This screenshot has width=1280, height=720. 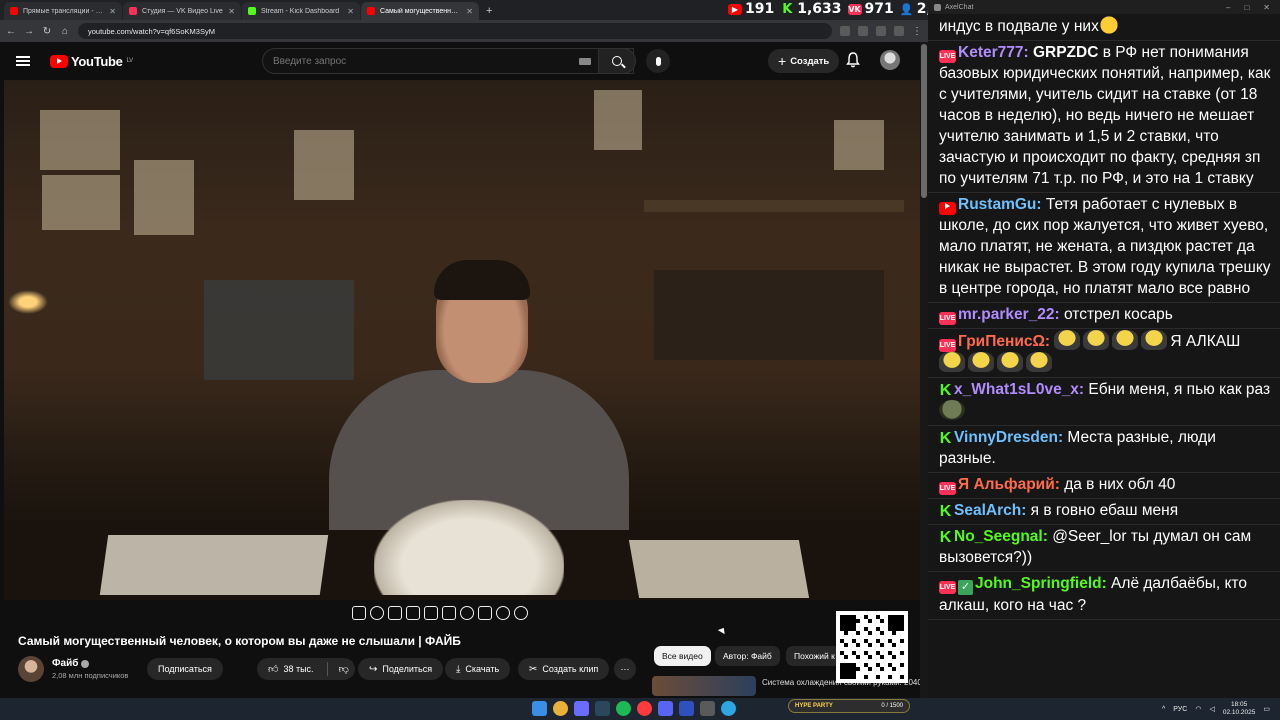 What do you see at coordinates (1163, 709) in the screenshot?
I see `chevron-up-icon: ^` at bounding box center [1163, 709].